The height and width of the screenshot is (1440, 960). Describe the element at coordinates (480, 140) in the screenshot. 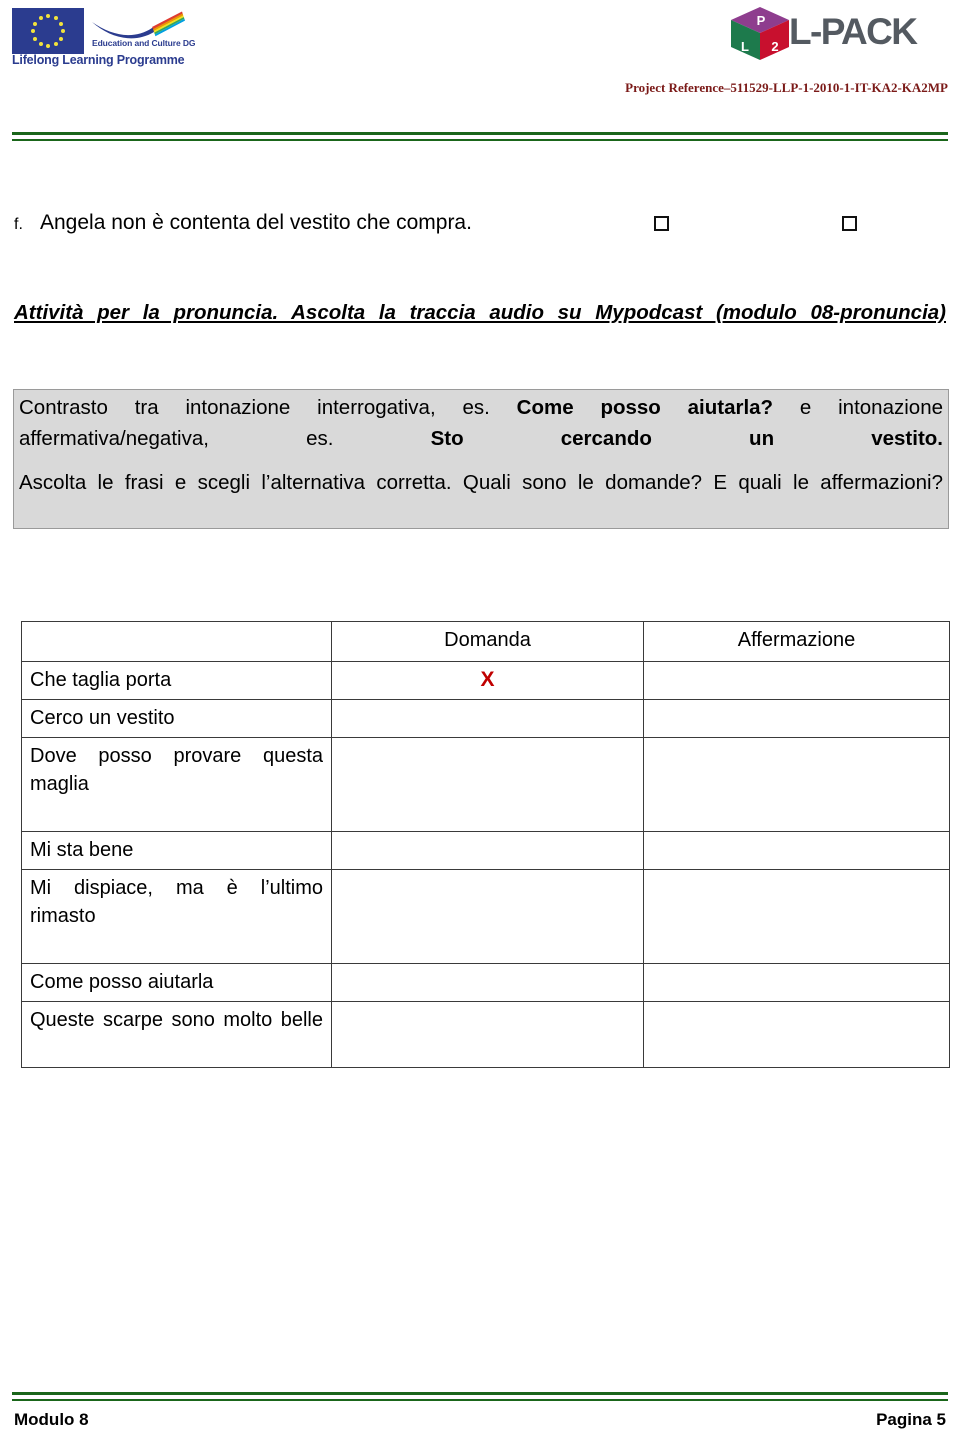

I see `header-rule-bottom` at that location.